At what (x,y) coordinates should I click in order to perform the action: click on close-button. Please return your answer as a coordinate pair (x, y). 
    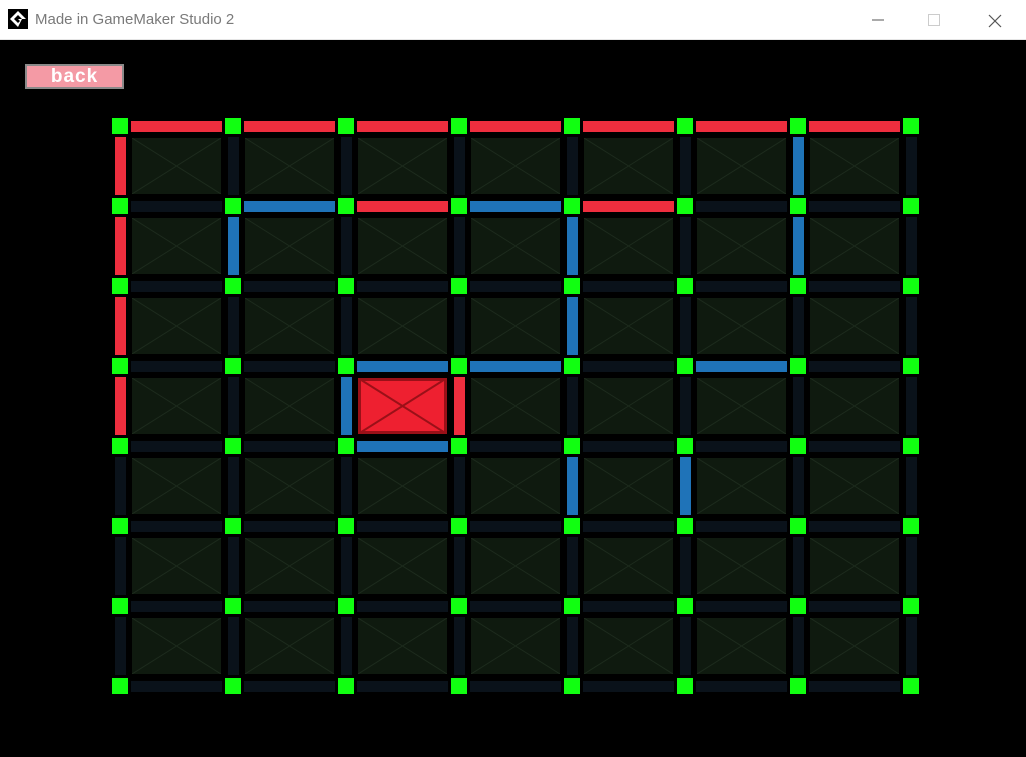
    Looking at the image, I should click on (994, 19).